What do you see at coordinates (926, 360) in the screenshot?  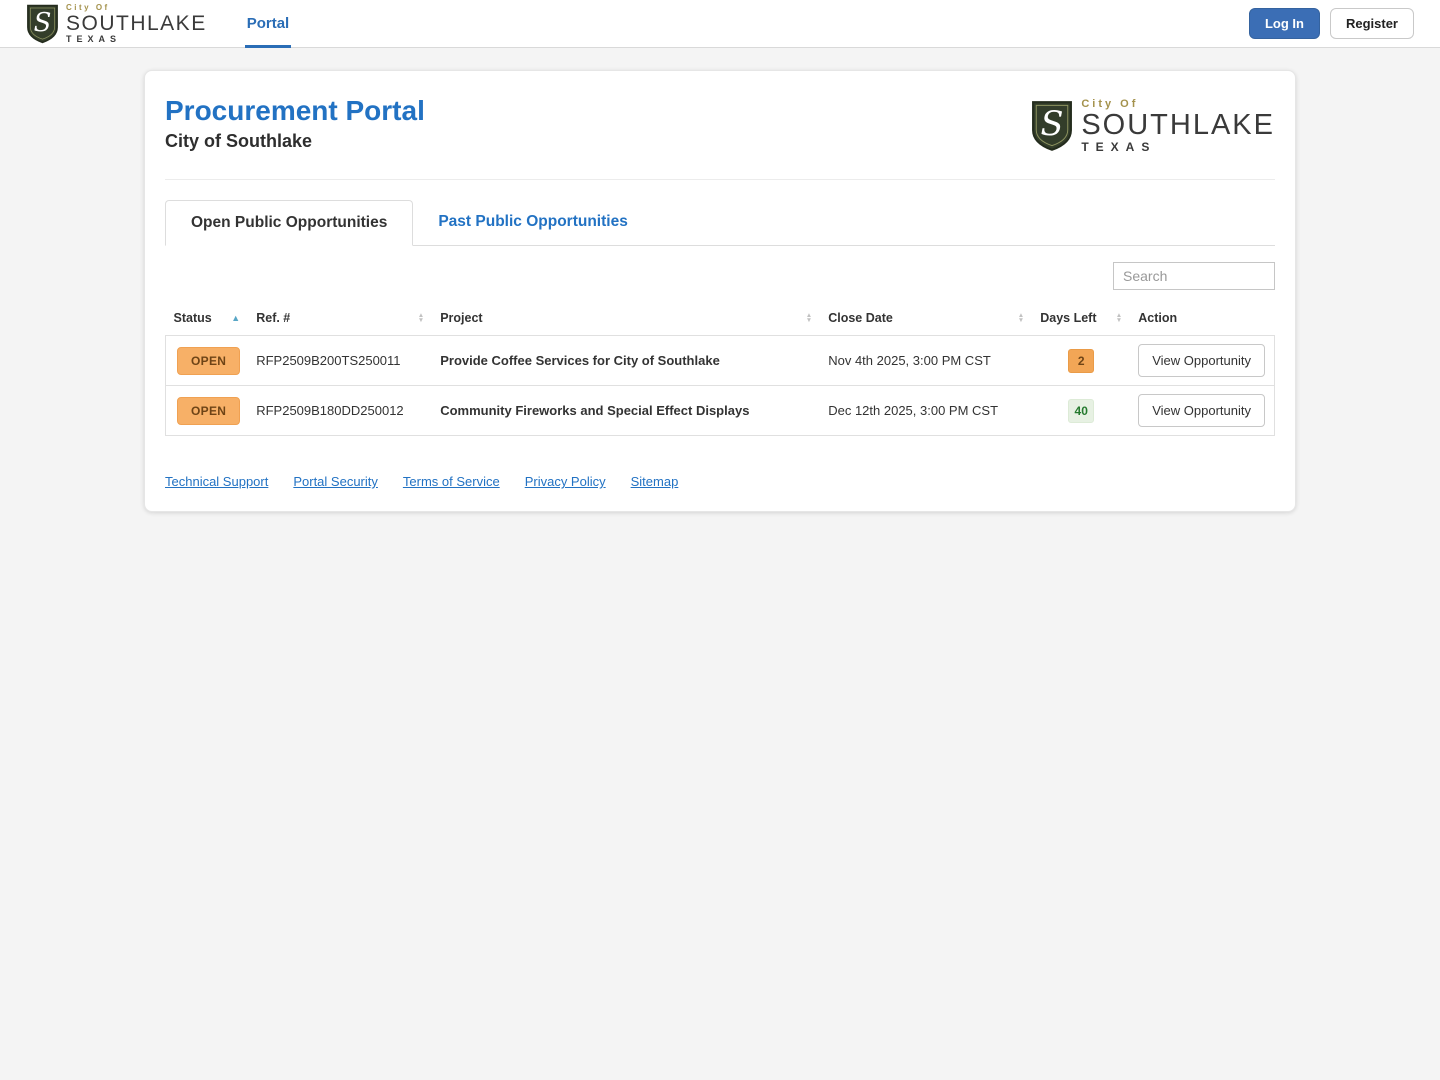 I see `close-date: Nov 4th 2025, 3:00 PM CST` at bounding box center [926, 360].